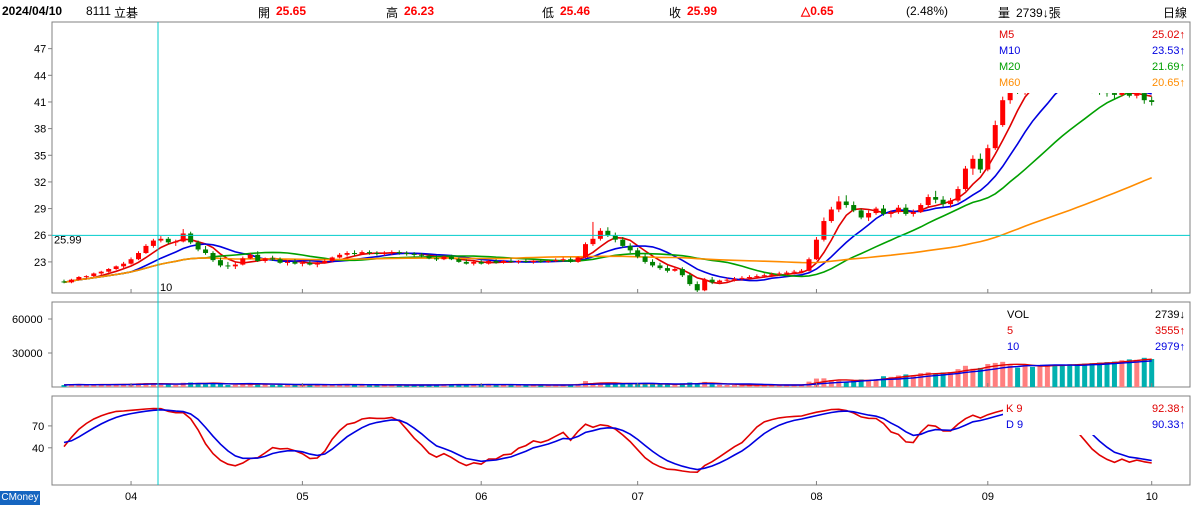 This screenshot has height=512, width=1201. What do you see at coordinates (988, 497) in the screenshot?
I see `month-label-09: 09` at bounding box center [988, 497].